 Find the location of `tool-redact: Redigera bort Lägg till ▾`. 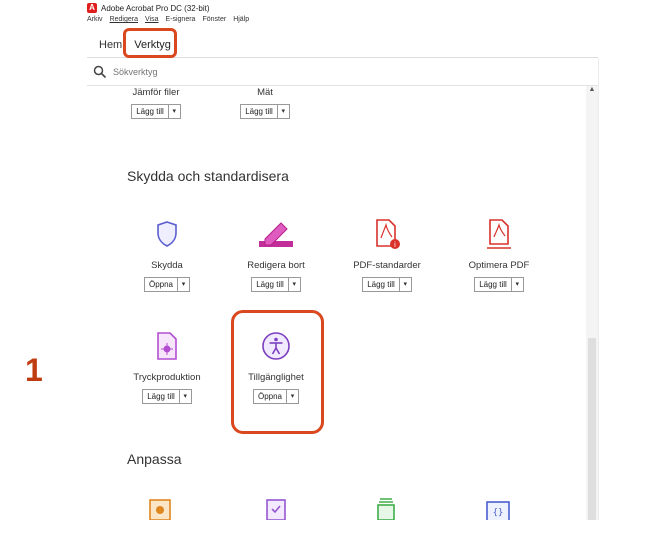

tool-redact: Redigera bort Lägg till ▾ is located at coordinates (276, 253).